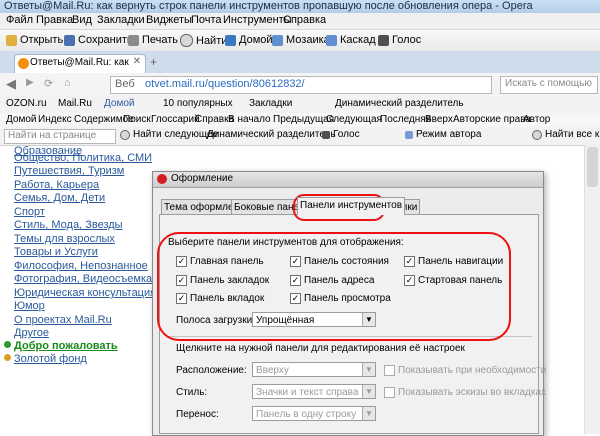 The width and height of the screenshot is (600, 436). What do you see at coordinates (592, 289) in the screenshot?
I see `page-scrollbar` at bounding box center [592, 289].